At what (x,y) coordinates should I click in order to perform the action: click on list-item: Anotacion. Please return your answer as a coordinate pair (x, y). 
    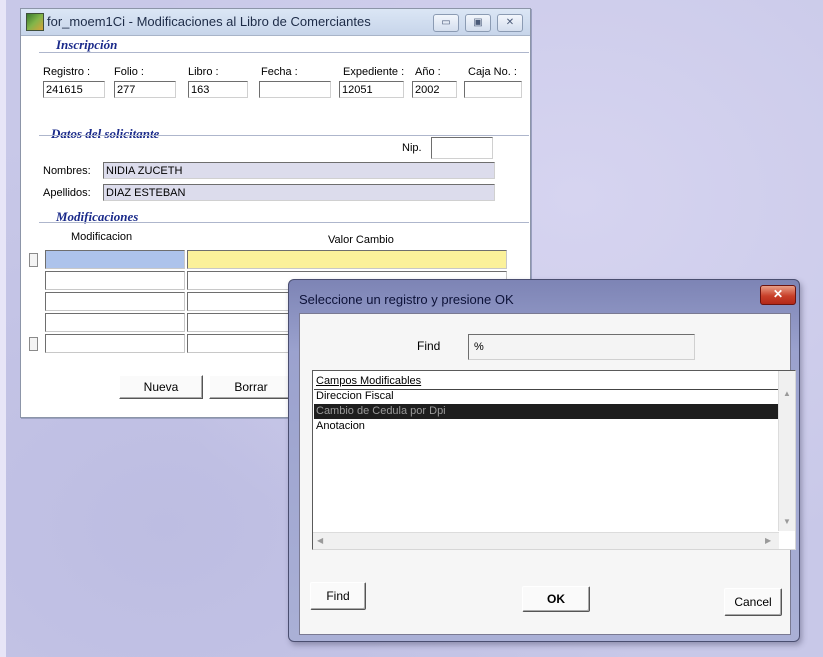
    Looking at the image, I should click on (546, 426).